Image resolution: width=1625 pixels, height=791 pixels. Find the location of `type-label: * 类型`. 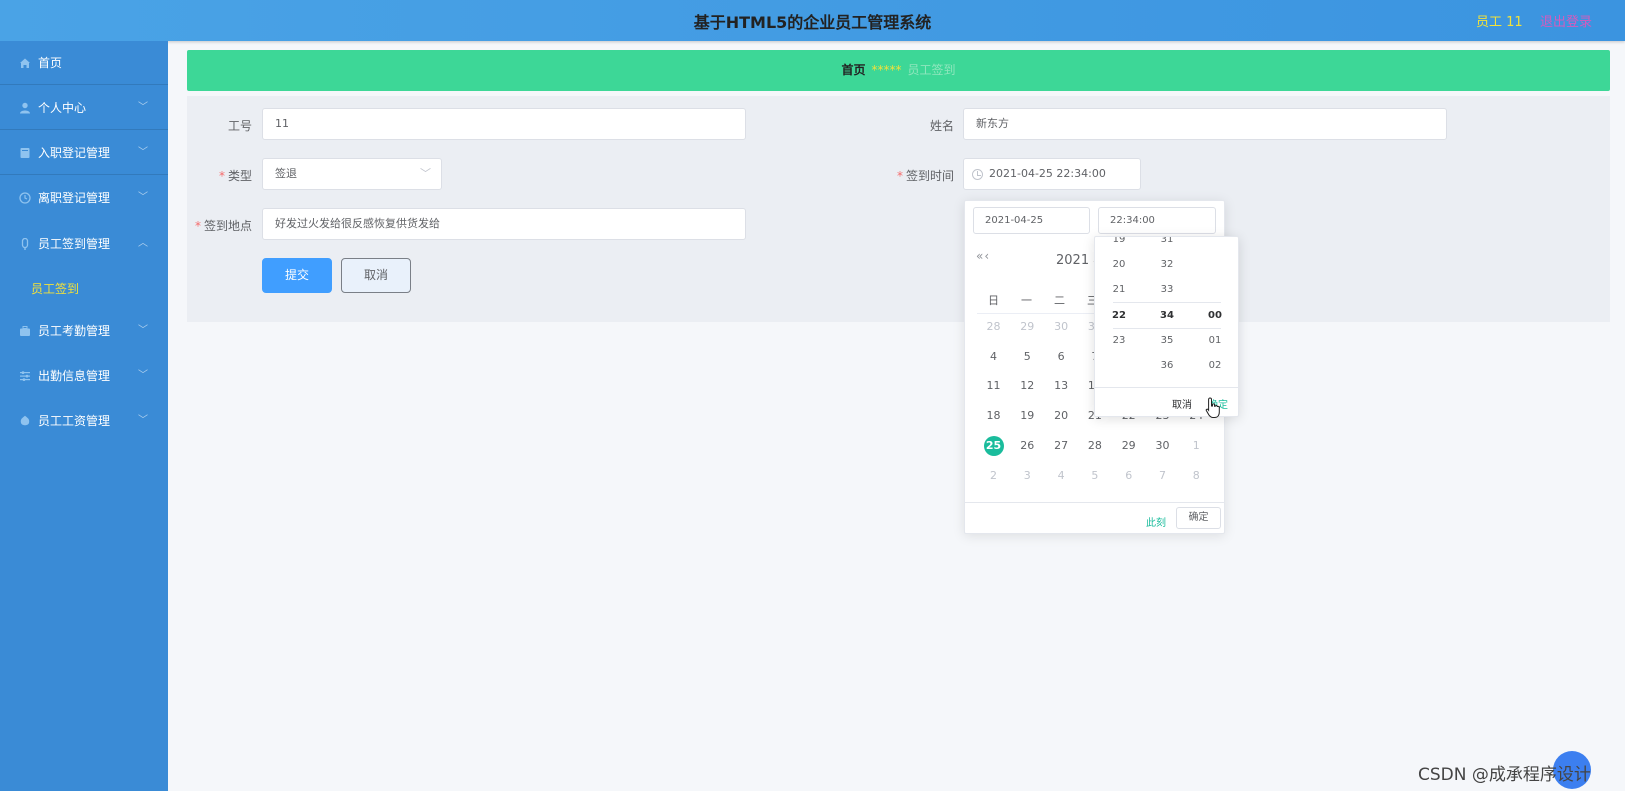

type-label: * 类型 is located at coordinates (235, 176).